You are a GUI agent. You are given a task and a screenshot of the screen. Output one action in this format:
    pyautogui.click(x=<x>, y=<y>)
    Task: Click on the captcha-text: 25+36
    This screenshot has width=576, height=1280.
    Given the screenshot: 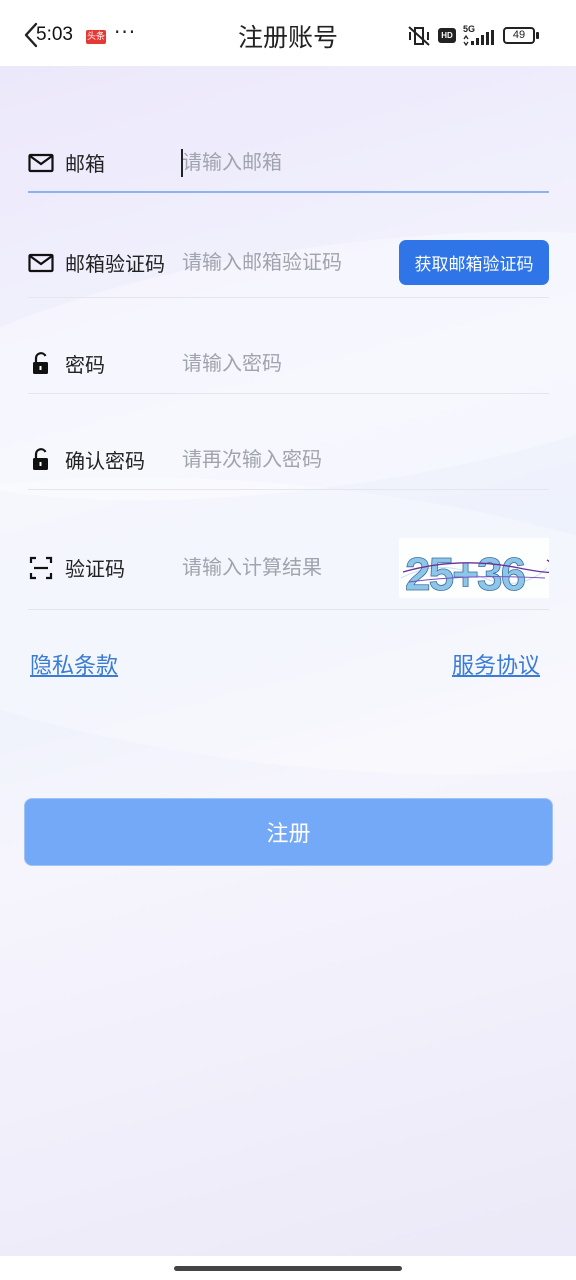 What is the action you would take?
    pyautogui.click(x=465, y=573)
    